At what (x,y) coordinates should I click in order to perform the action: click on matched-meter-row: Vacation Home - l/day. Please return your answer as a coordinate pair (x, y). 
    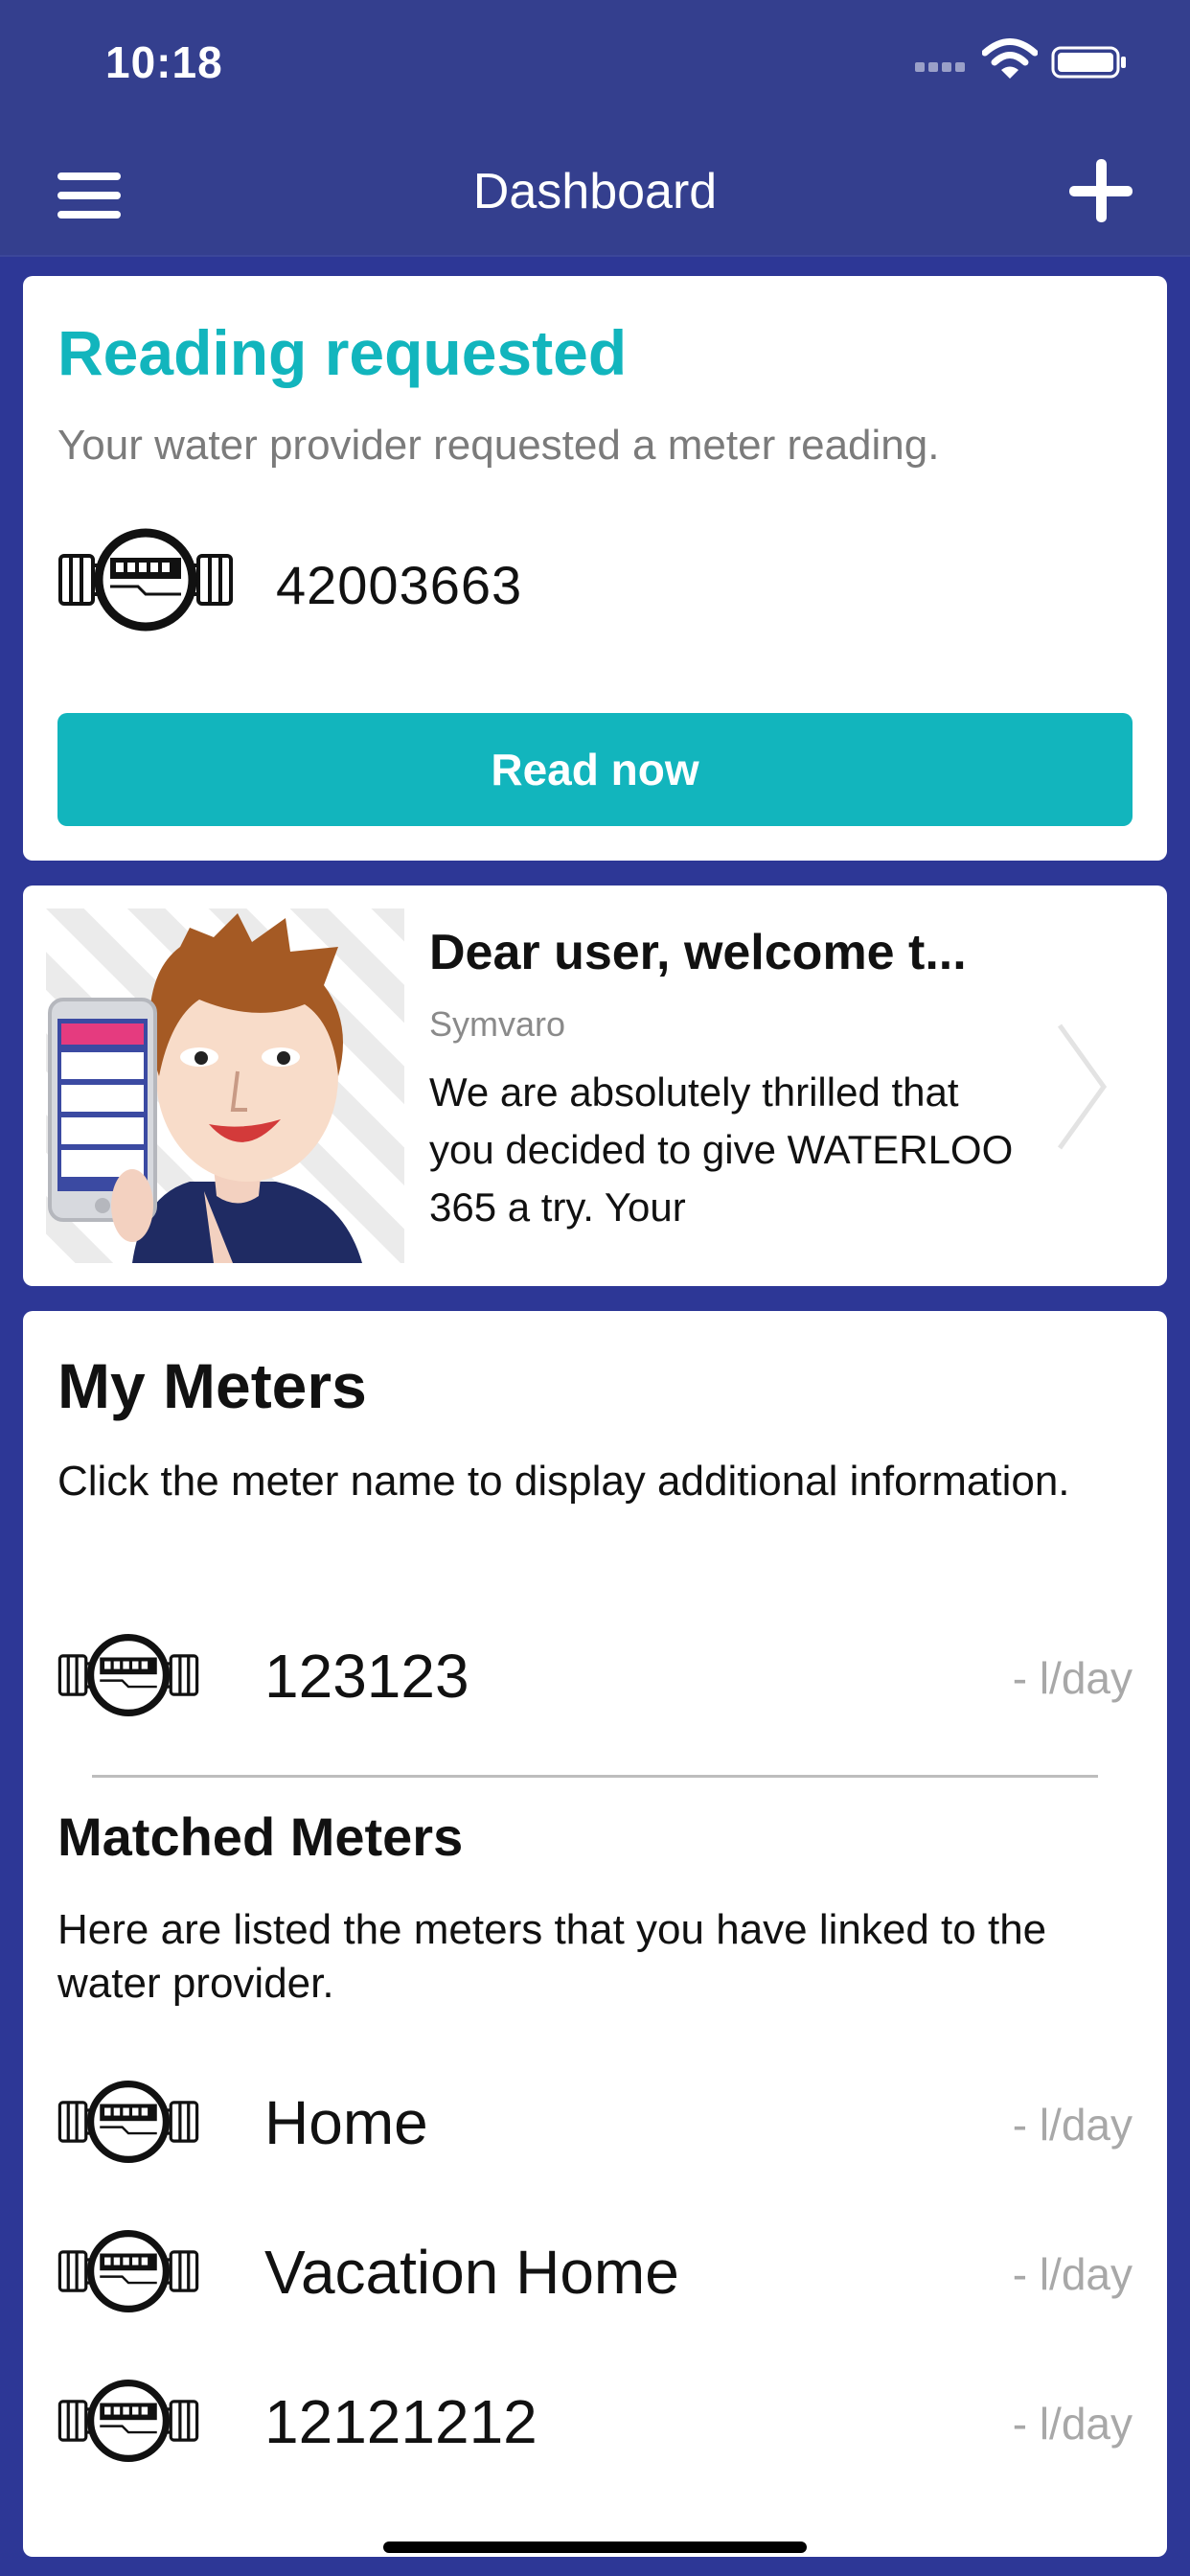
    Looking at the image, I should click on (595, 2271).